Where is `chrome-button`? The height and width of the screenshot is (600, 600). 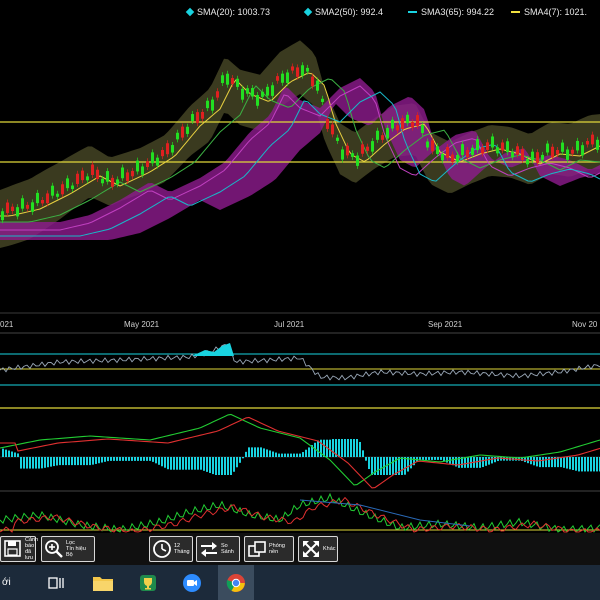
chrome-button is located at coordinates (236, 582).